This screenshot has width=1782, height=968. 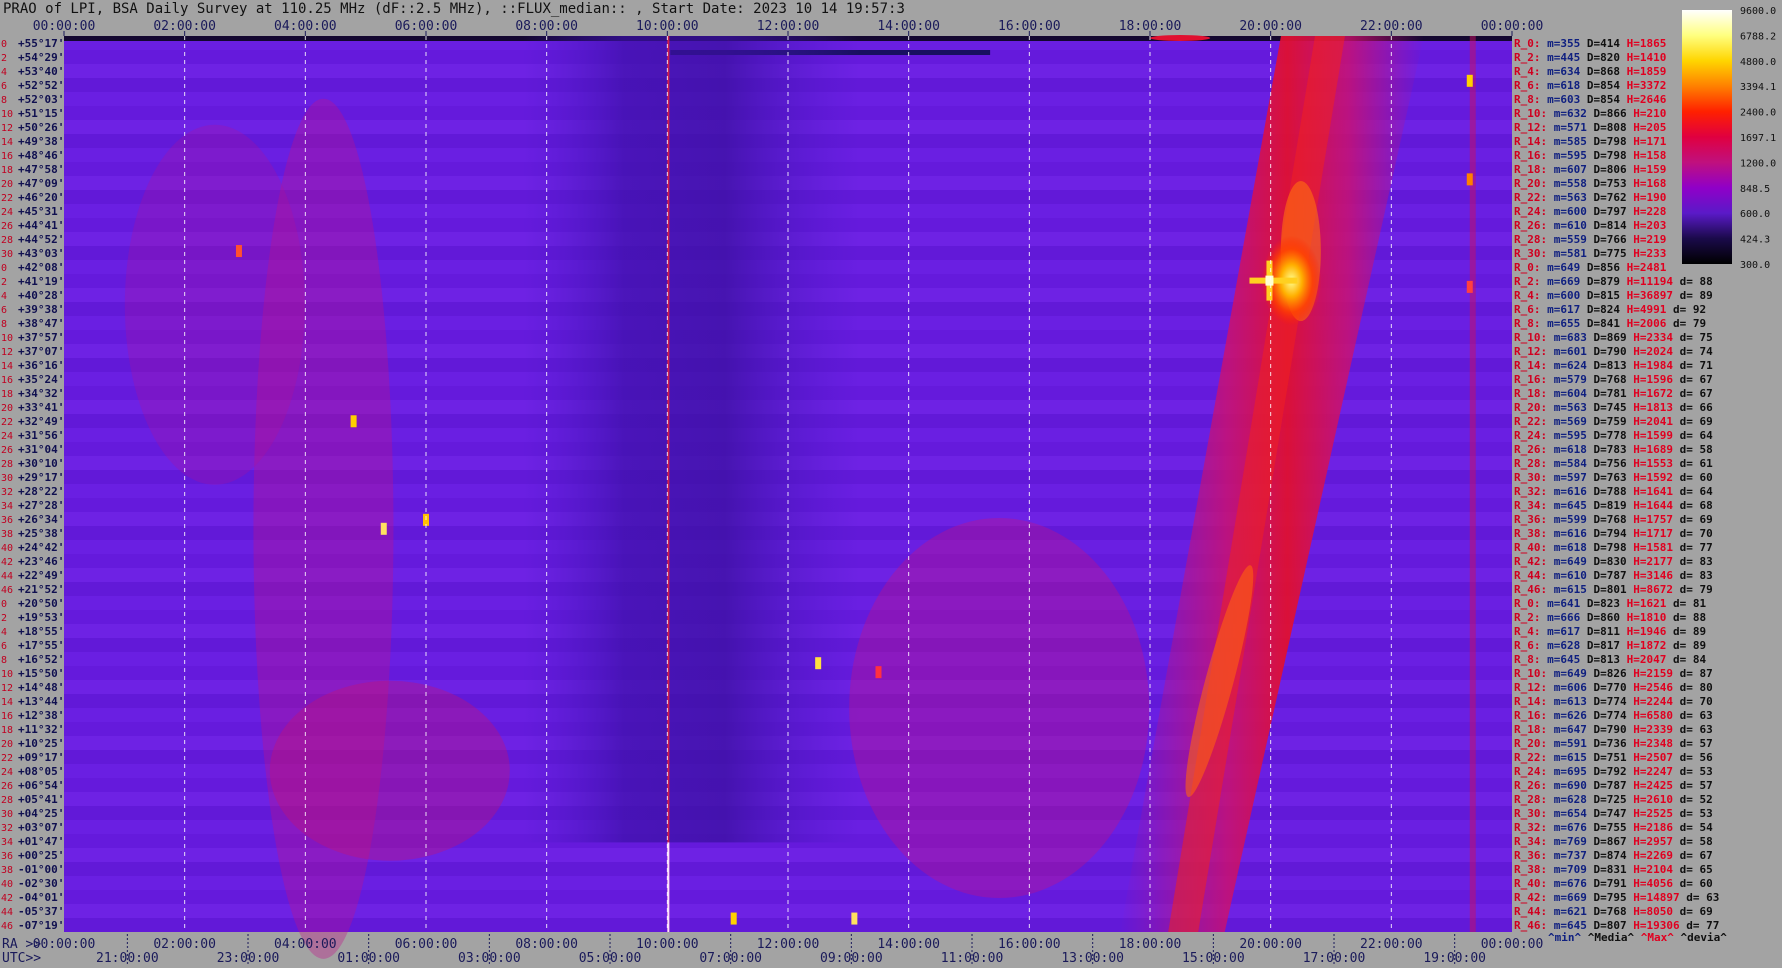 What do you see at coordinates (1613, 785) in the screenshot?
I see `row-stat: R_26: m=690 D=787 H=2425 d= 57` at bounding box center [1613, 785].